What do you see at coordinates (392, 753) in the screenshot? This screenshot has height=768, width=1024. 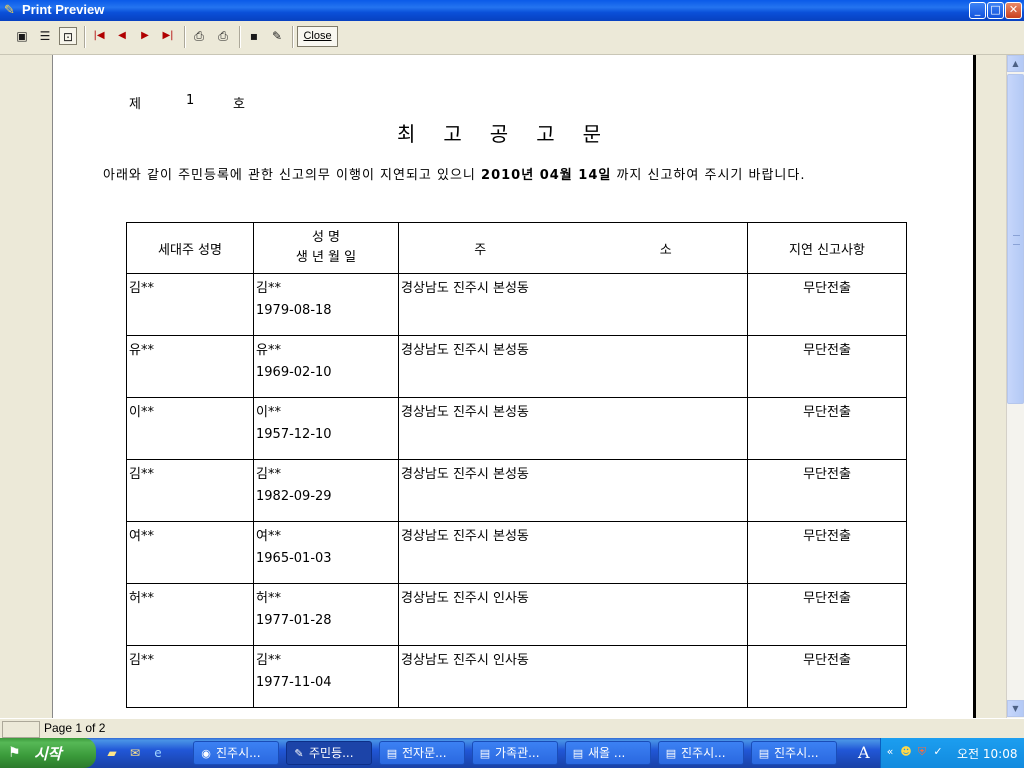 I see `window-icon: ▤` at bounding box center [392, 753].